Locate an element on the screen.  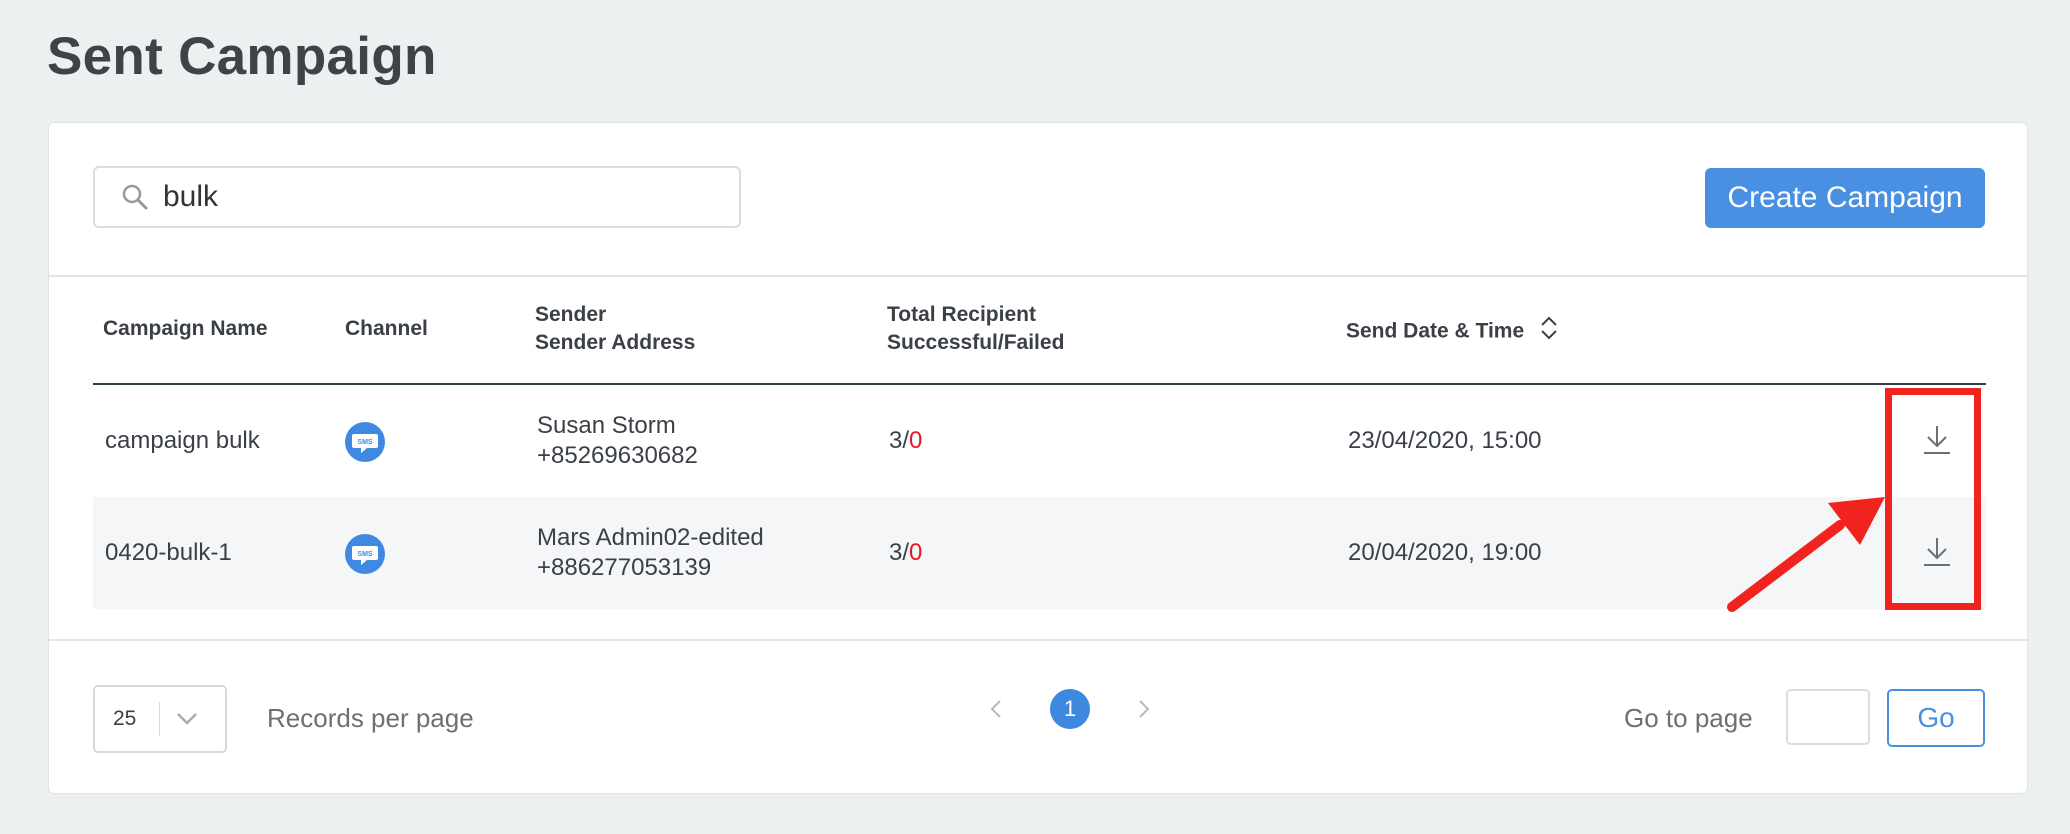
send-date: 23/04/2020, 15:00 is located at coordinates (1445, 440).